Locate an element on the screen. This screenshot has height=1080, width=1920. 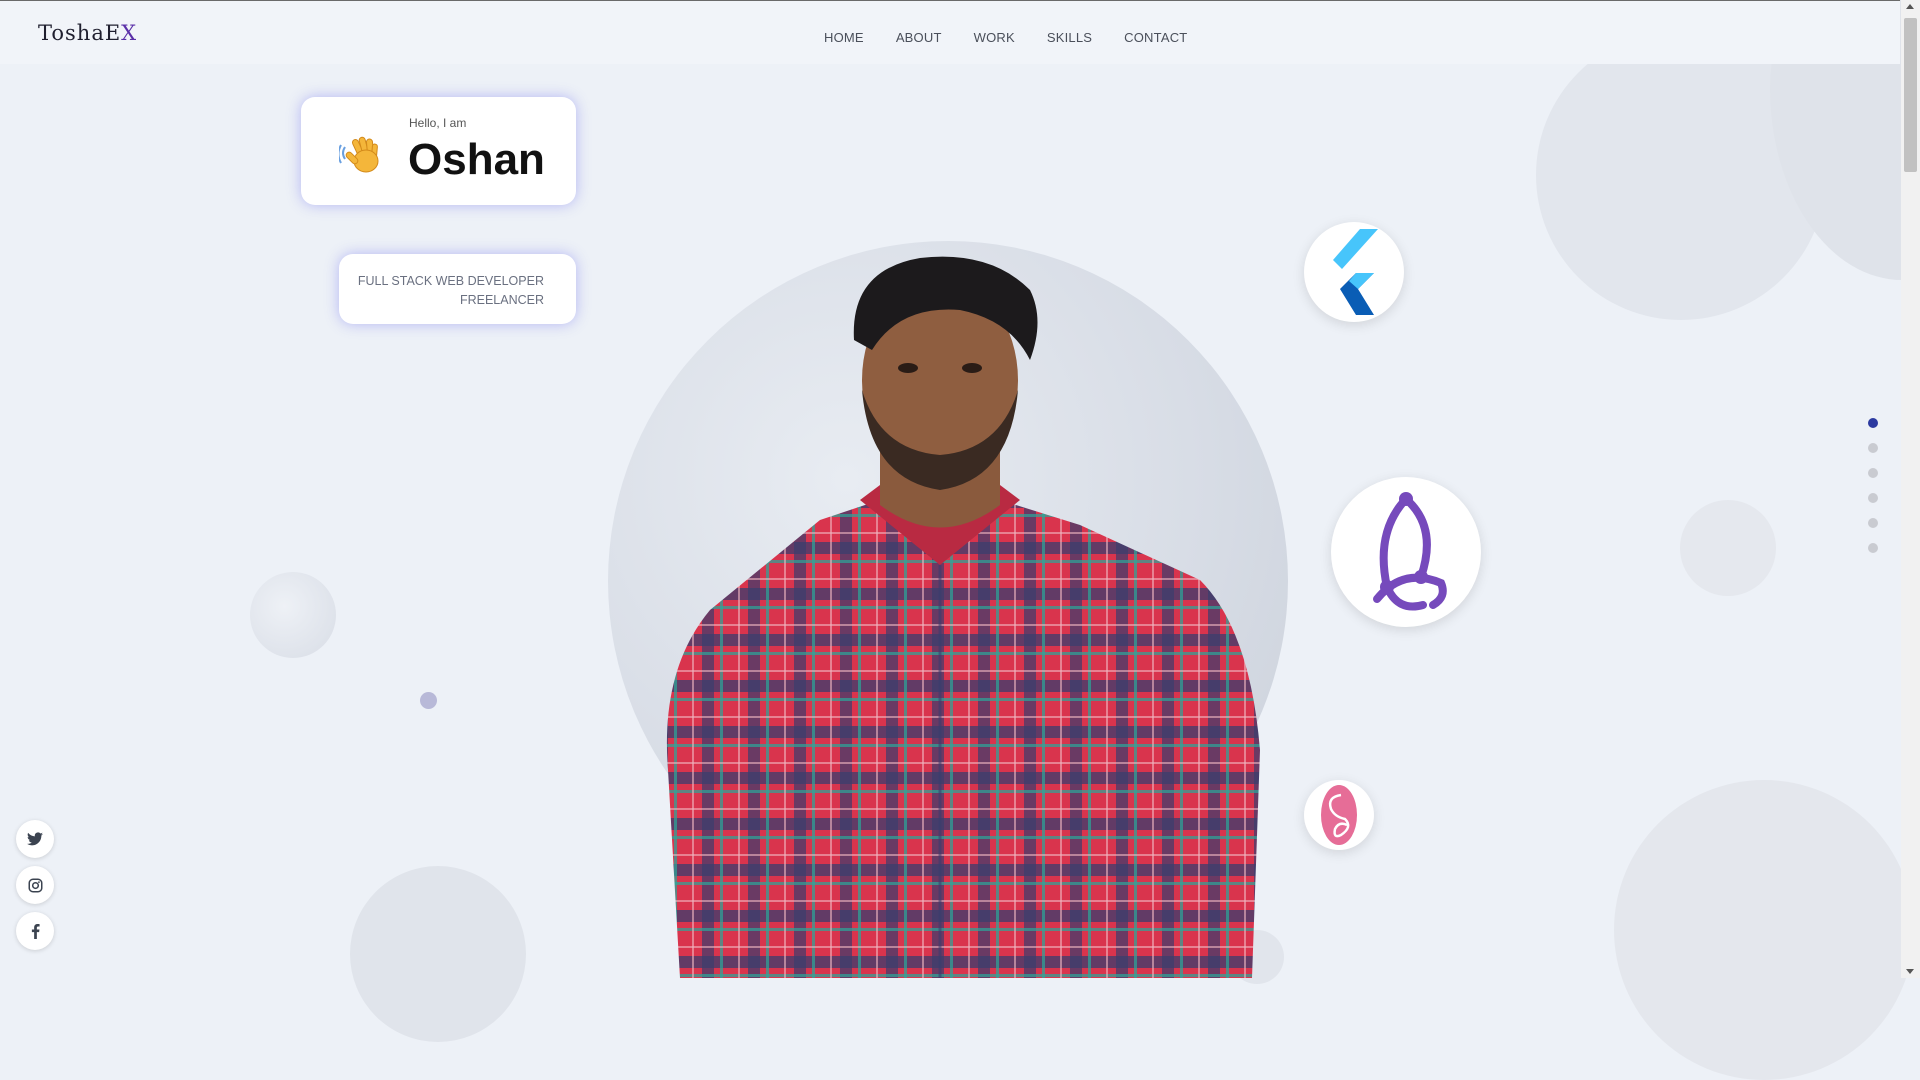
tech-badge-flutter is located at coordinates (1354, 272).